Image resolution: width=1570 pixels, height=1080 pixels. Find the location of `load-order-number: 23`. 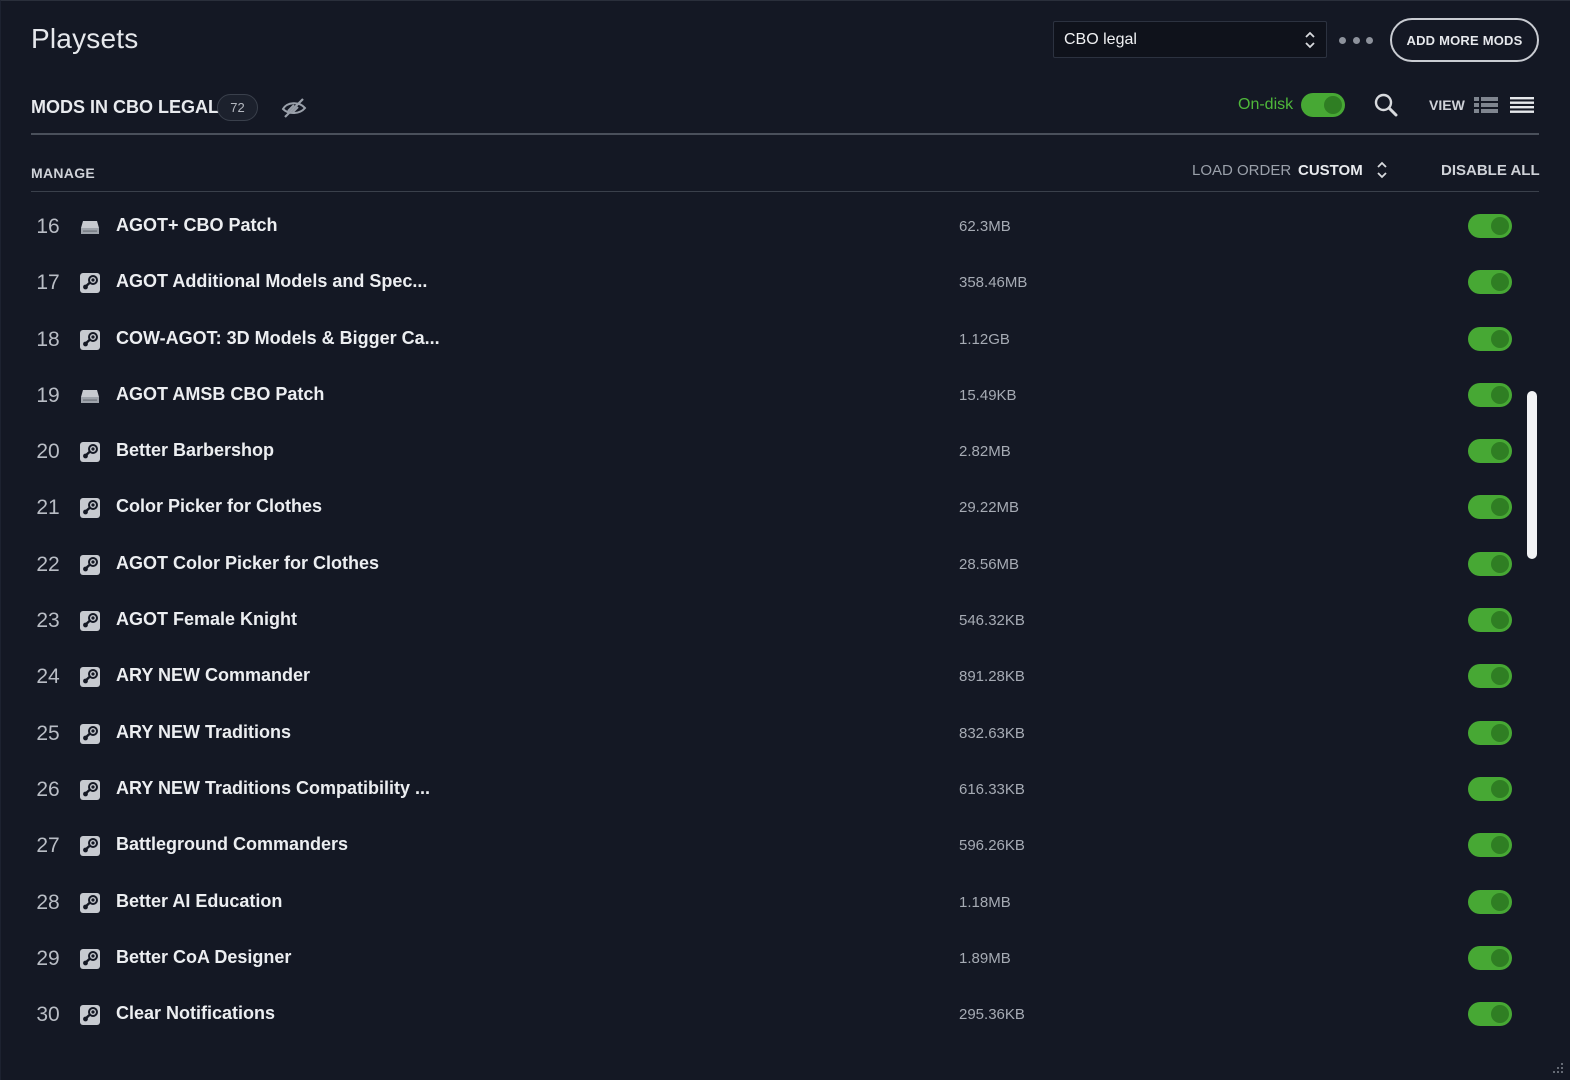

load-order-number: 23 is located at coordinates (48, 621).